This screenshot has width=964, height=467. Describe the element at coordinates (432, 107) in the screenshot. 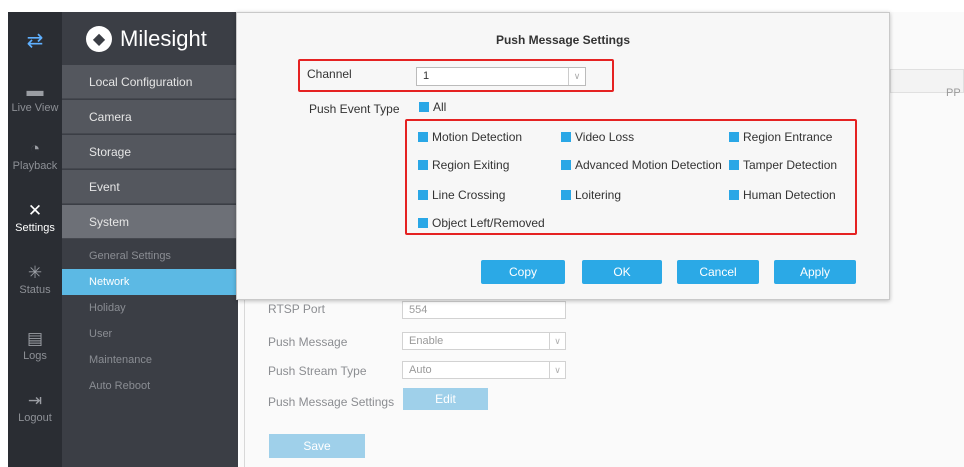

I see `checkbox-all: All` at that location.